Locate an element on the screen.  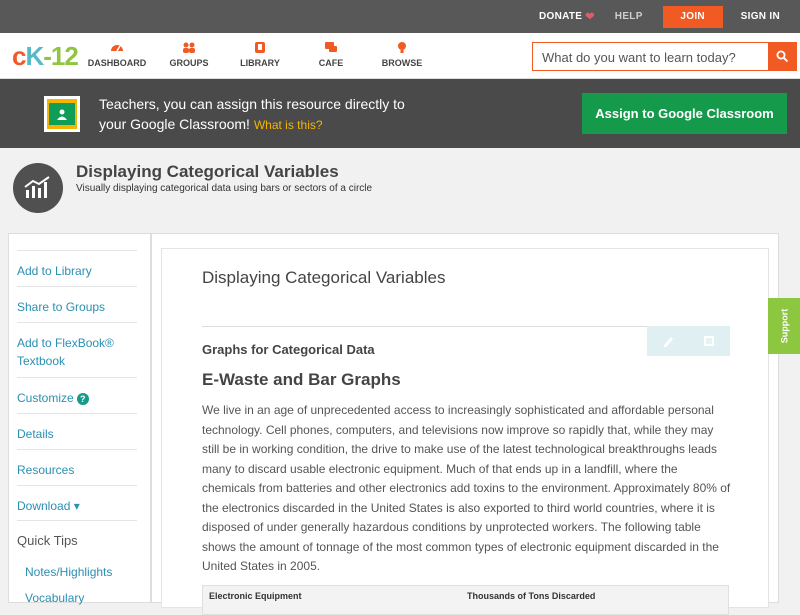
search-input: What do you want to learn today? is located at coordinates (639, 57).